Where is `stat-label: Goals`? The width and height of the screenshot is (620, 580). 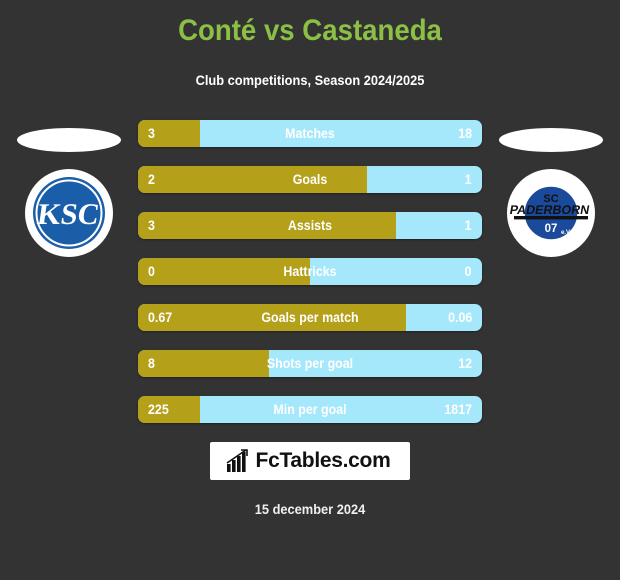
stat-label: Goals is located at coordinates (310, 179).